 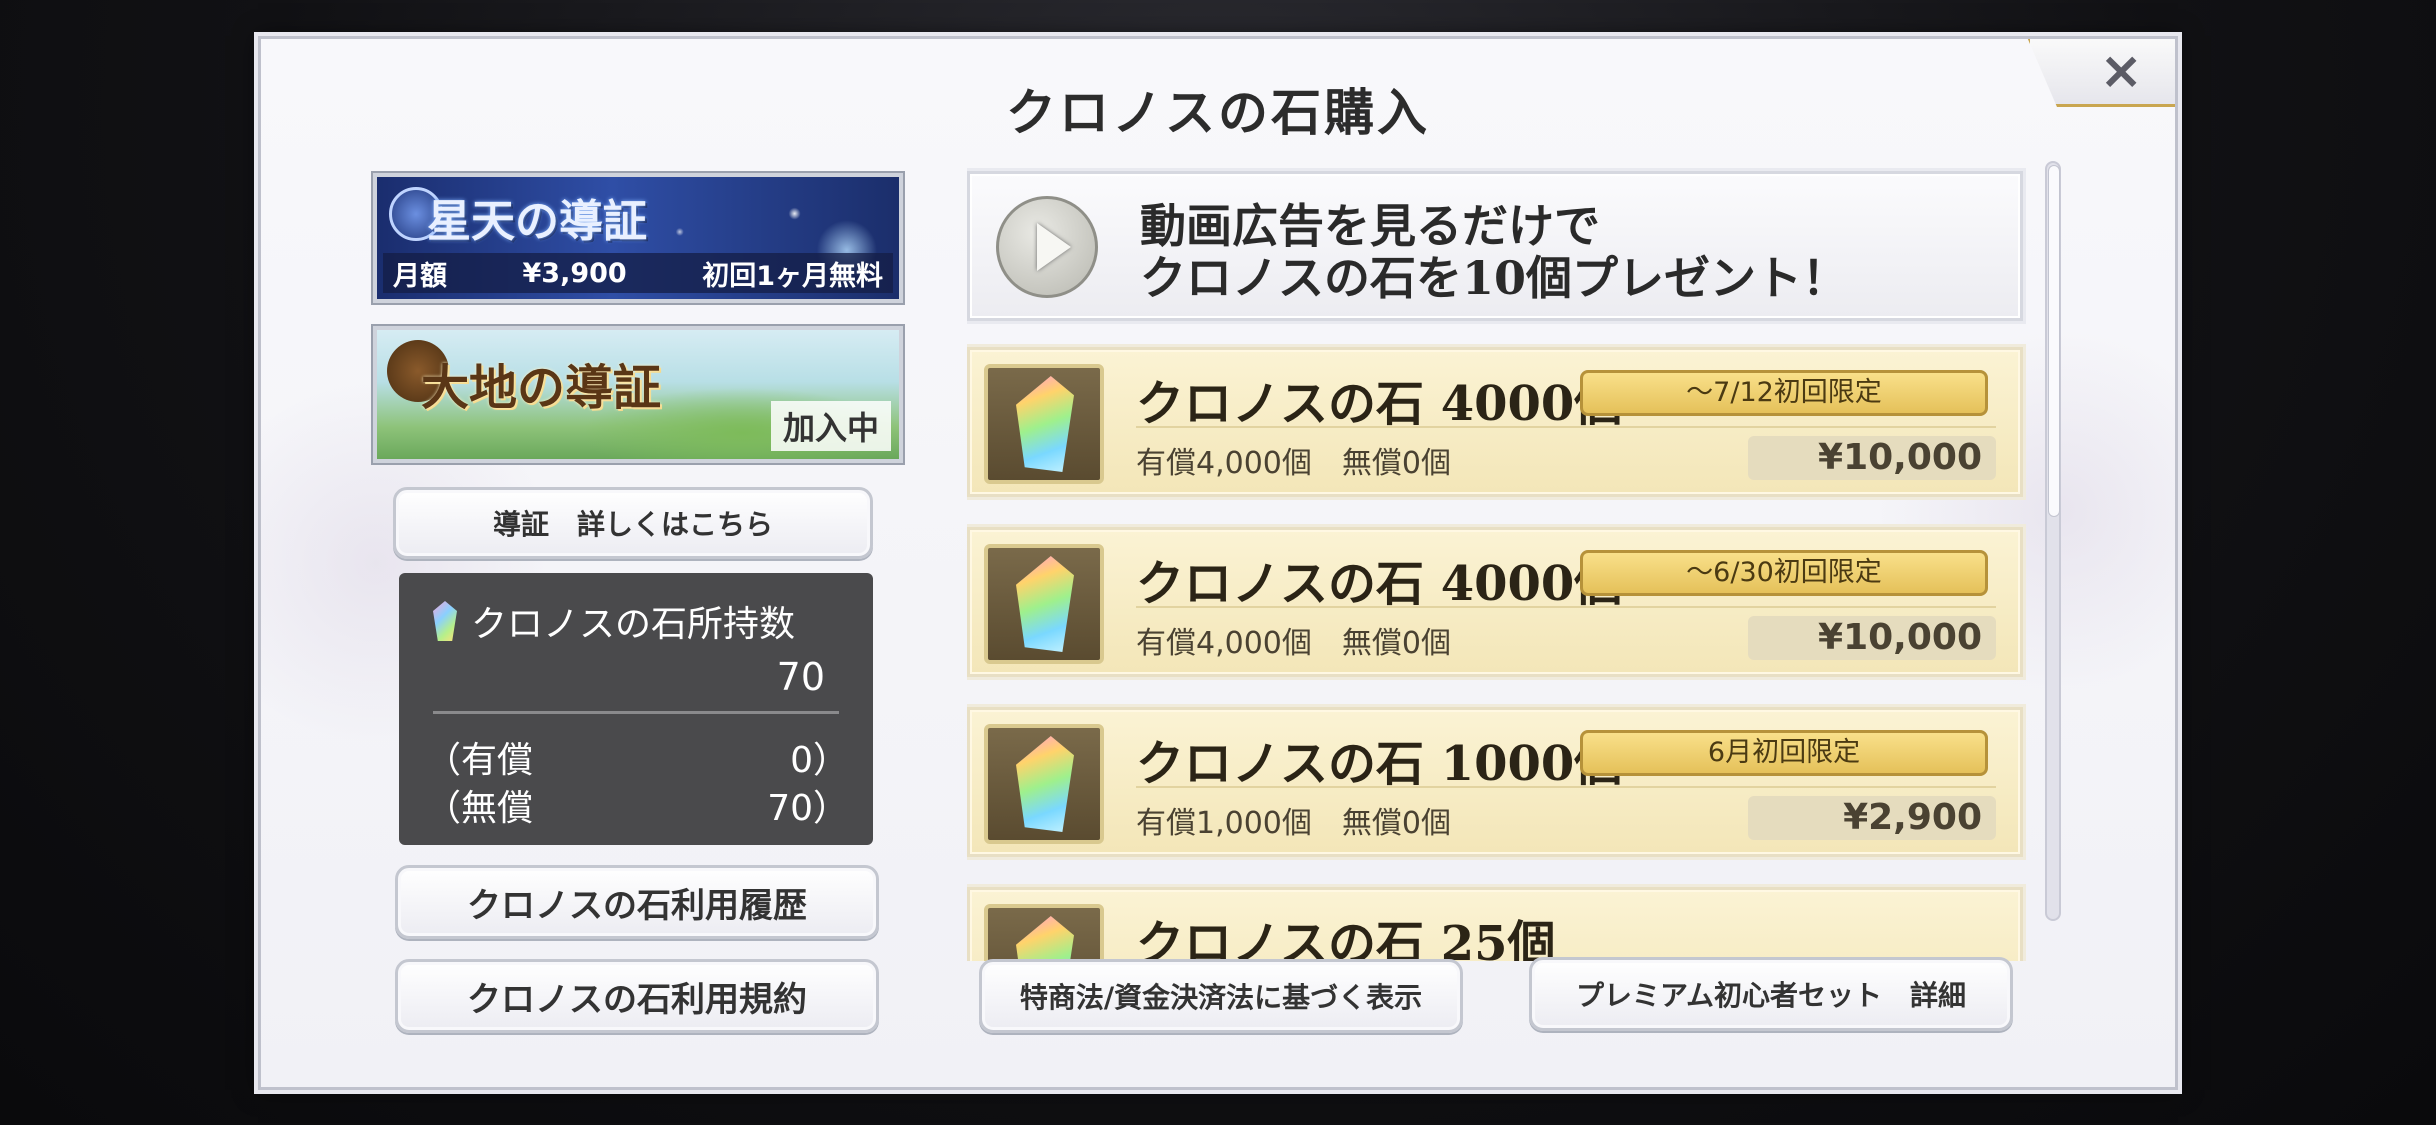 What do you see at coordinates (1771, 994) in the screenshot?
I see `premium-beginner-set-button: プレミアム初心者セット 詳細` at bounding box center [1771, 994].